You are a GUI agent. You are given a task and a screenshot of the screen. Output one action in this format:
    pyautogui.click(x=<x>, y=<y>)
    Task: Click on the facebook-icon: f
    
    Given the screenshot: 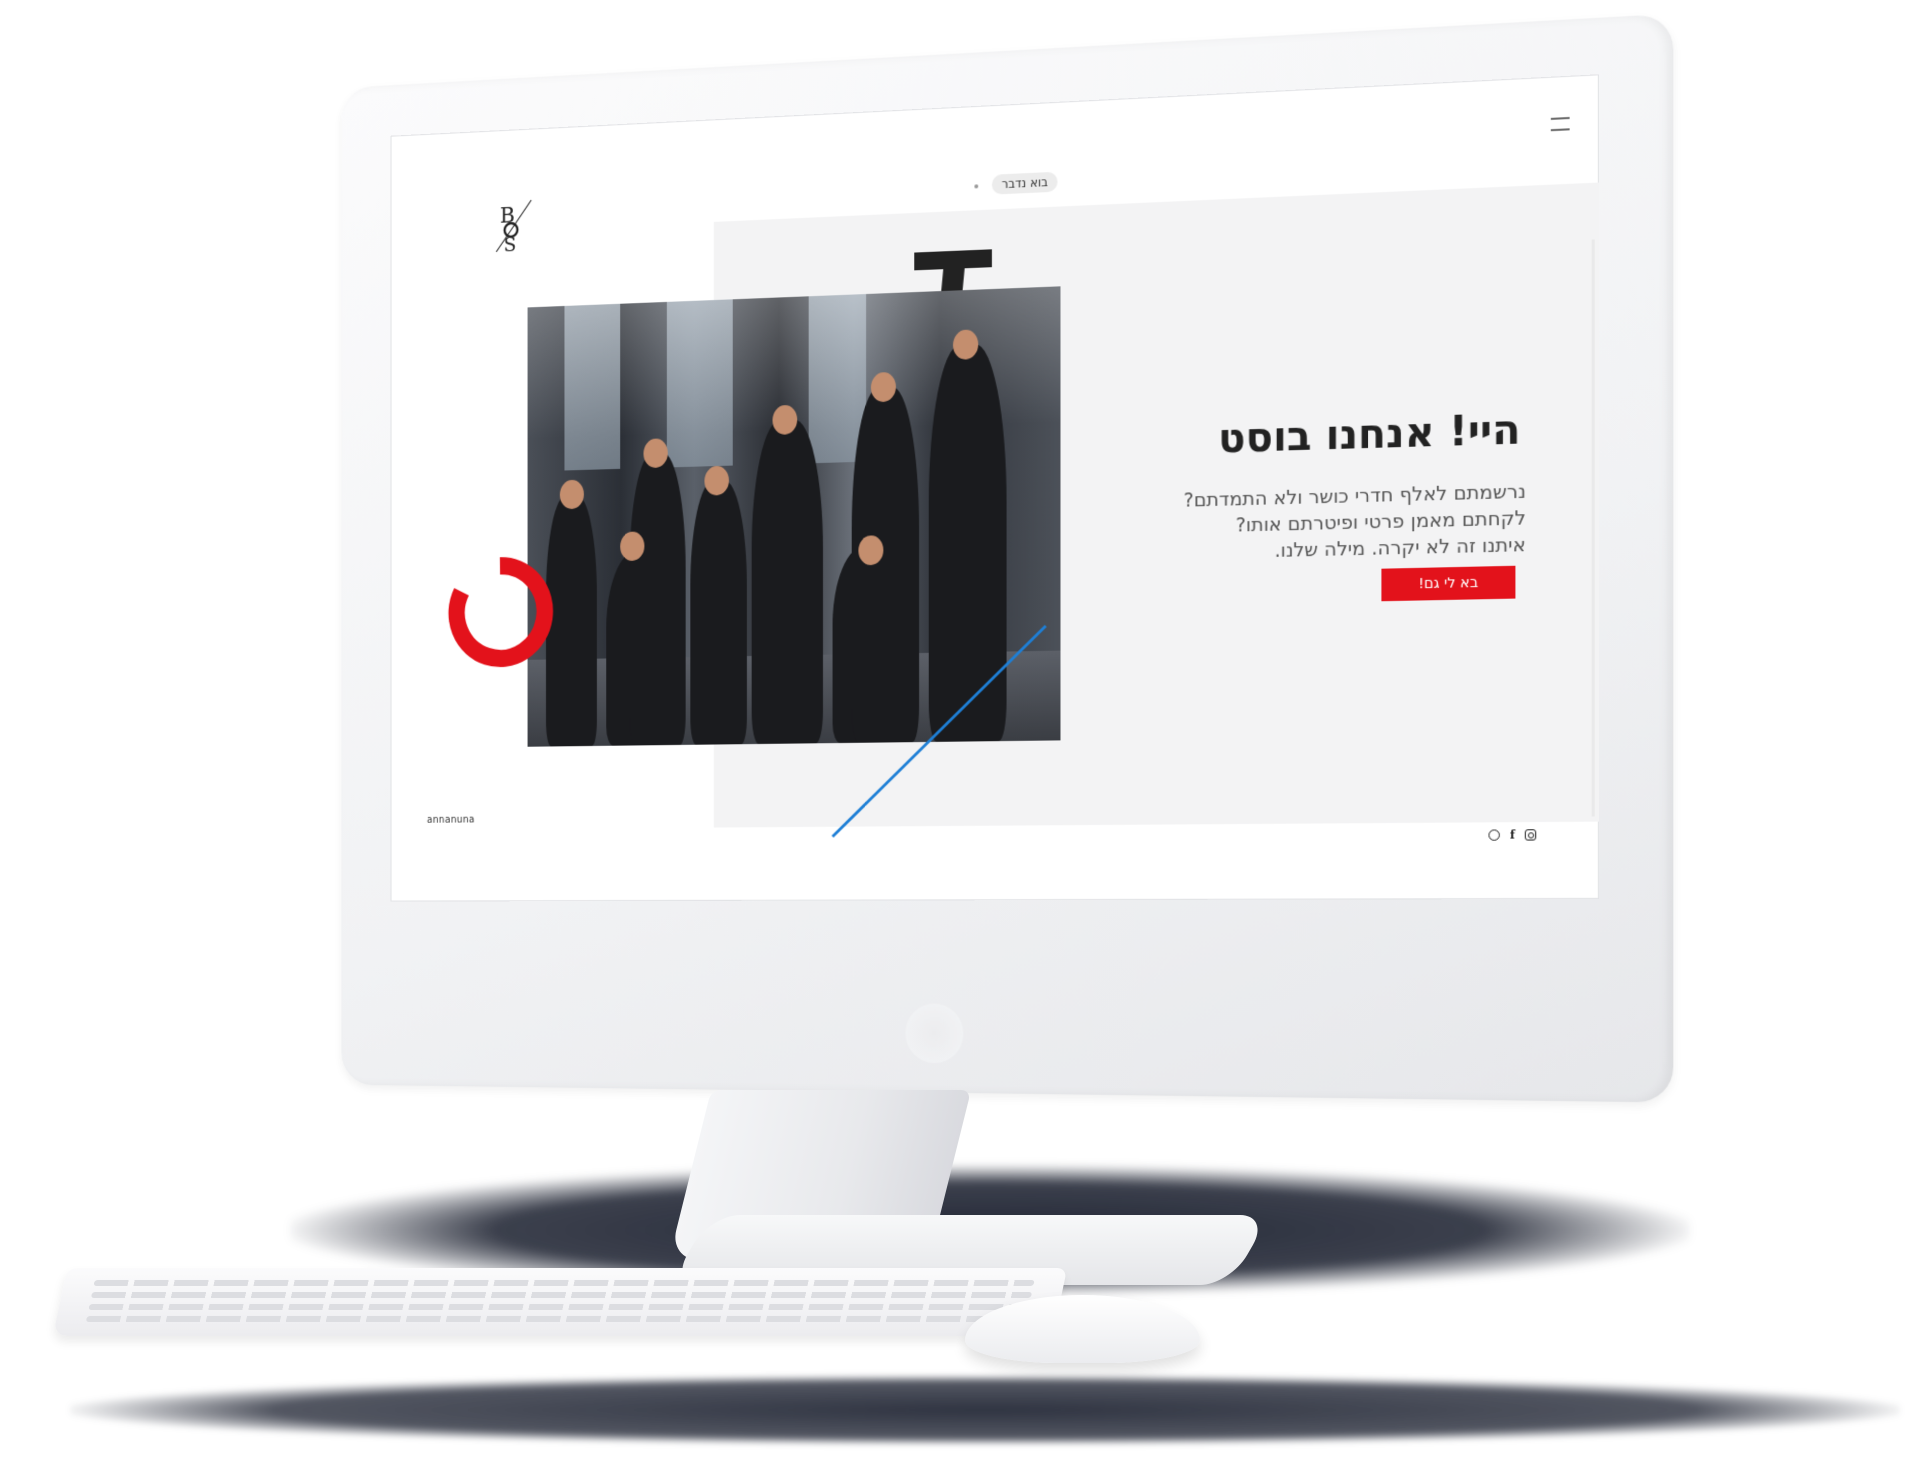 What is the action you would take?
    pyautogui.click(x=1512, y=835)
    